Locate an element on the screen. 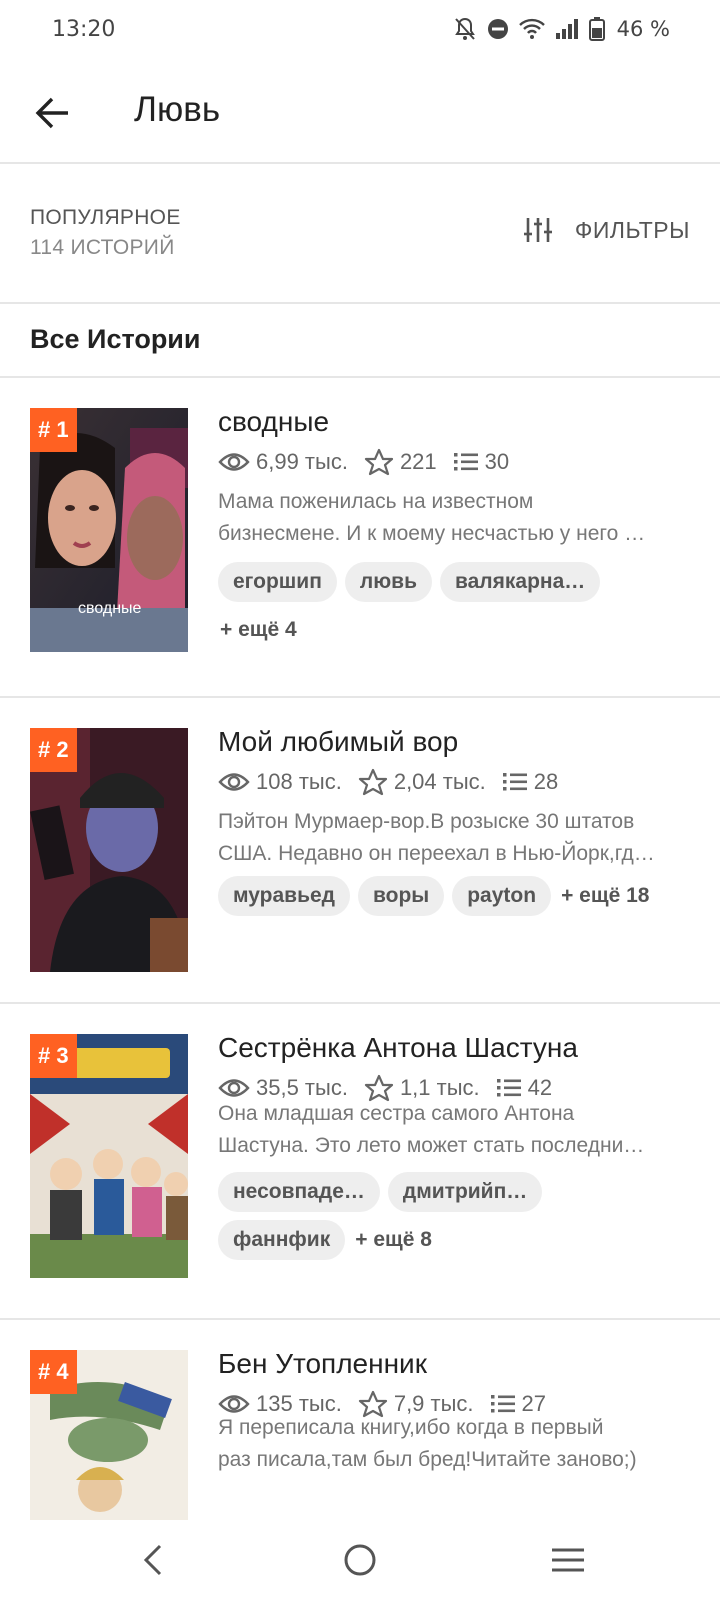  story-stats: 6,99 тыс. 221 30 is located at coordinates (371, 462).